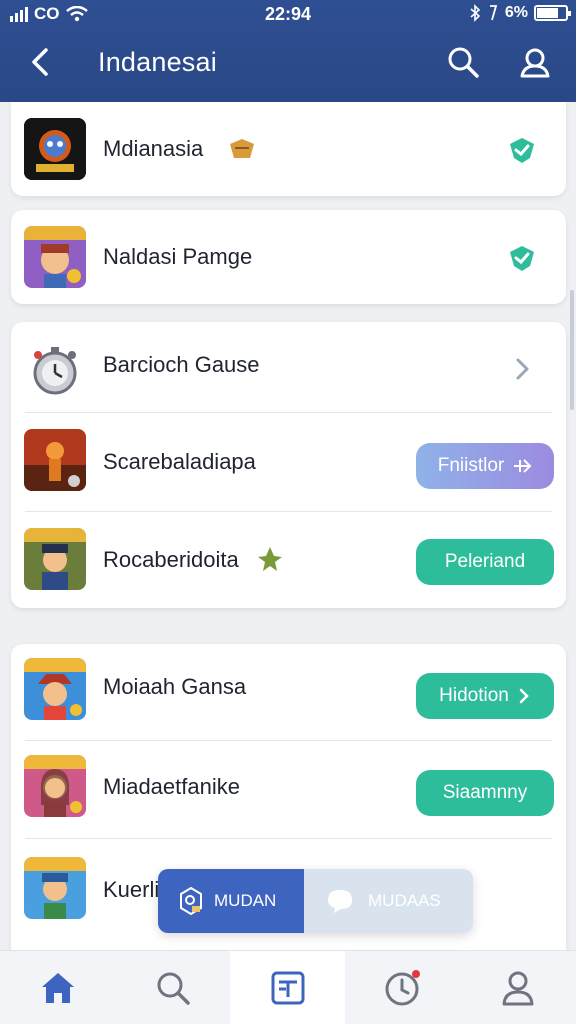 This screenshot has height=1024, width=576. I want to click on list-item: Moiaah Gansa Hidotion, so click(288, 693).